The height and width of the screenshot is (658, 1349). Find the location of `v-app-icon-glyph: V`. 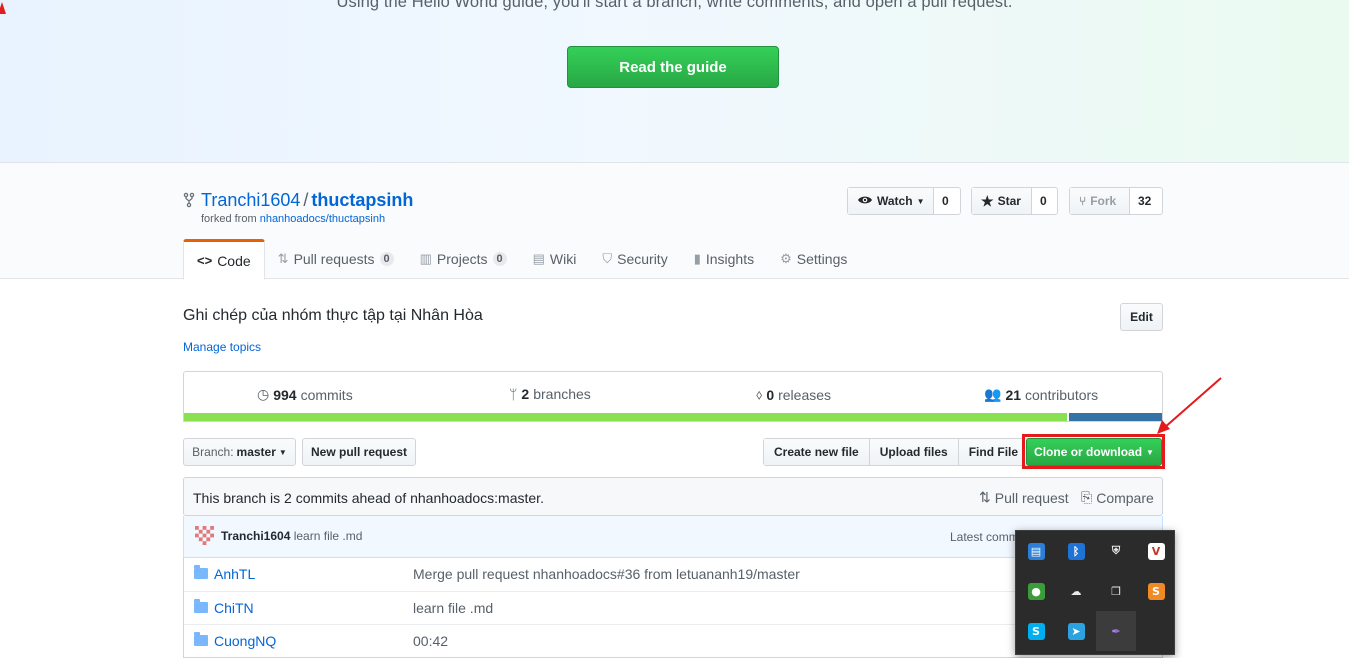

v-app-icon-glyph: V is located at coordinates (1156, 551).